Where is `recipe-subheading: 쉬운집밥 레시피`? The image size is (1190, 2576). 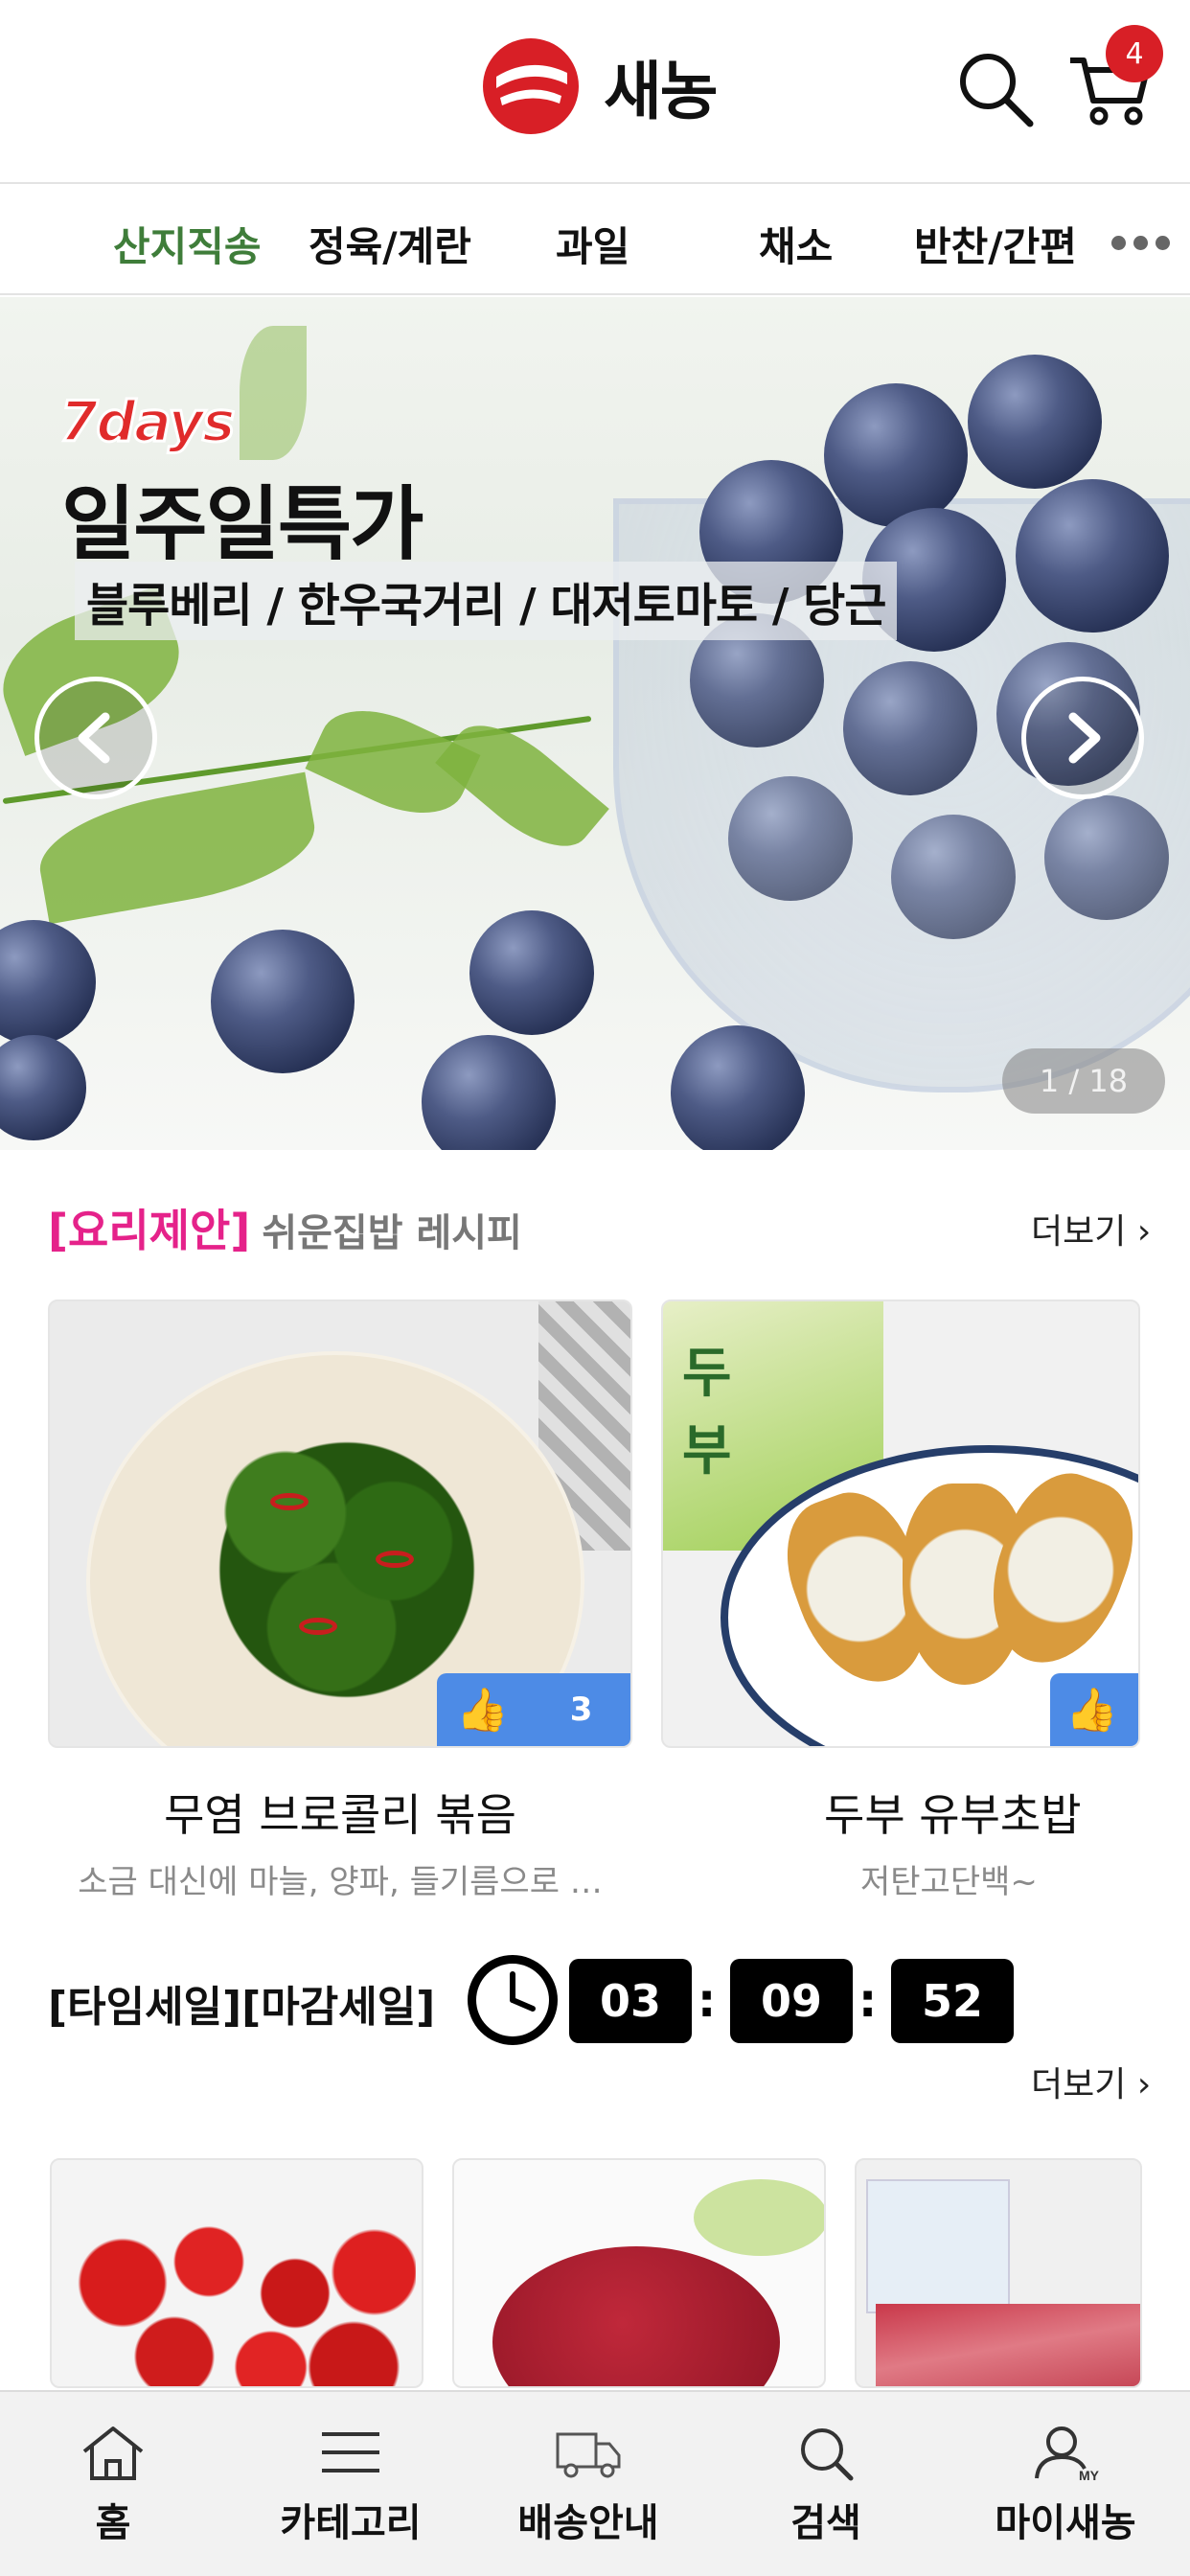 recipe-subheading: 쉬운집밥 레시피 is located at coordinates (392, 1233).